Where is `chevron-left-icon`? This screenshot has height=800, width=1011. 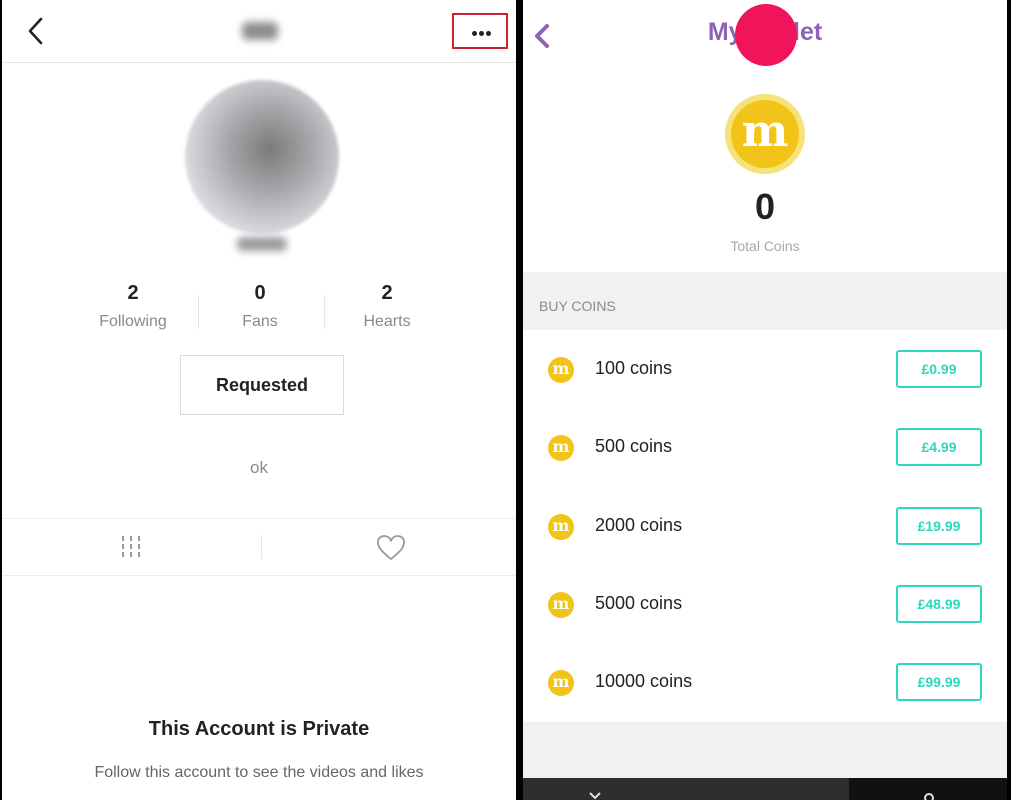
chevron-left-icon is located at coordinates (35, 31).